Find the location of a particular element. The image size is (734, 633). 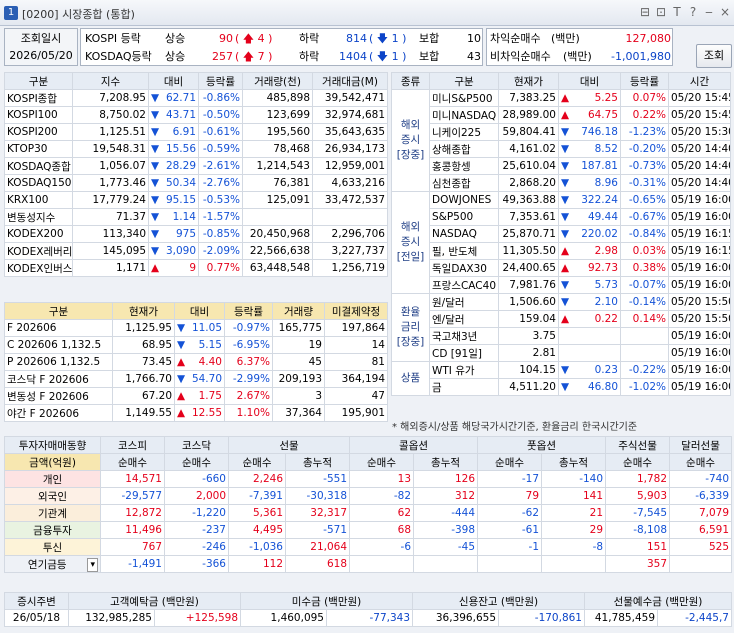

net-buy-value: -6,339 is located at coordinates (701, 496).